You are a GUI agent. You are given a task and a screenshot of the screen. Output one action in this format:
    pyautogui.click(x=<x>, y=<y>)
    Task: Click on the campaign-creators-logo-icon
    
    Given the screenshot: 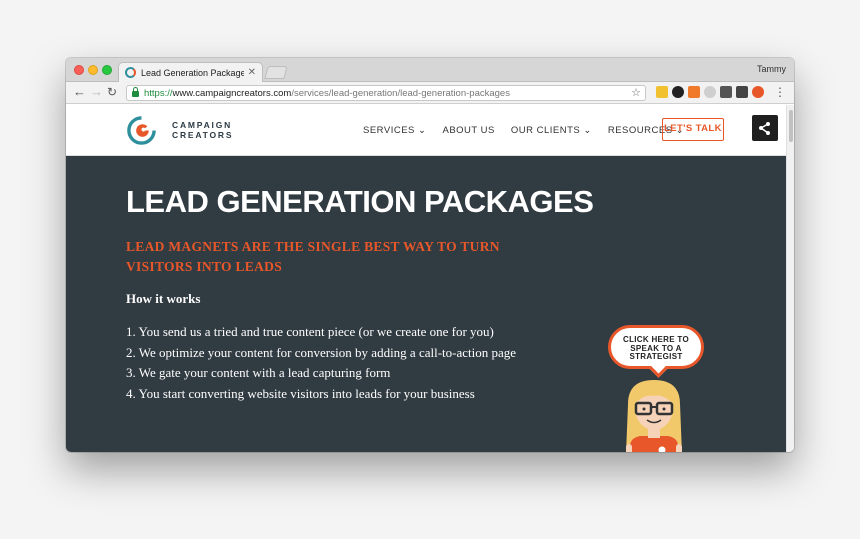 What is the action you would take?
    pyautogui.click(x=141, y=130)
    